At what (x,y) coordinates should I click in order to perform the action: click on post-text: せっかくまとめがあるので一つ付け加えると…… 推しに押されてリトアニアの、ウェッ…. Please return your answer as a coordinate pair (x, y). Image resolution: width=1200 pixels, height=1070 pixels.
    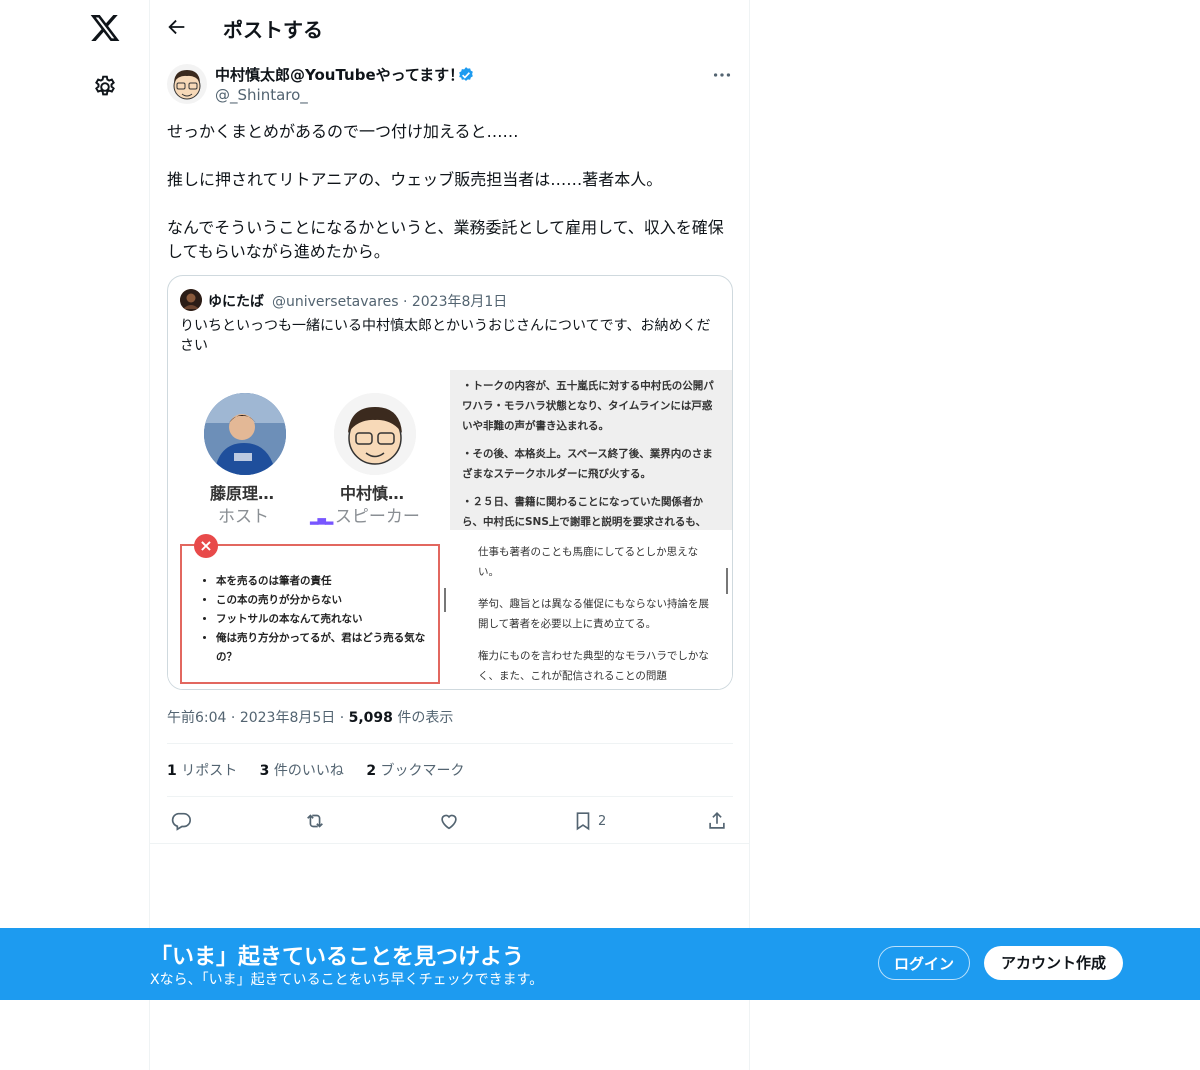
    Looking at the image, I should click on (447, 204).